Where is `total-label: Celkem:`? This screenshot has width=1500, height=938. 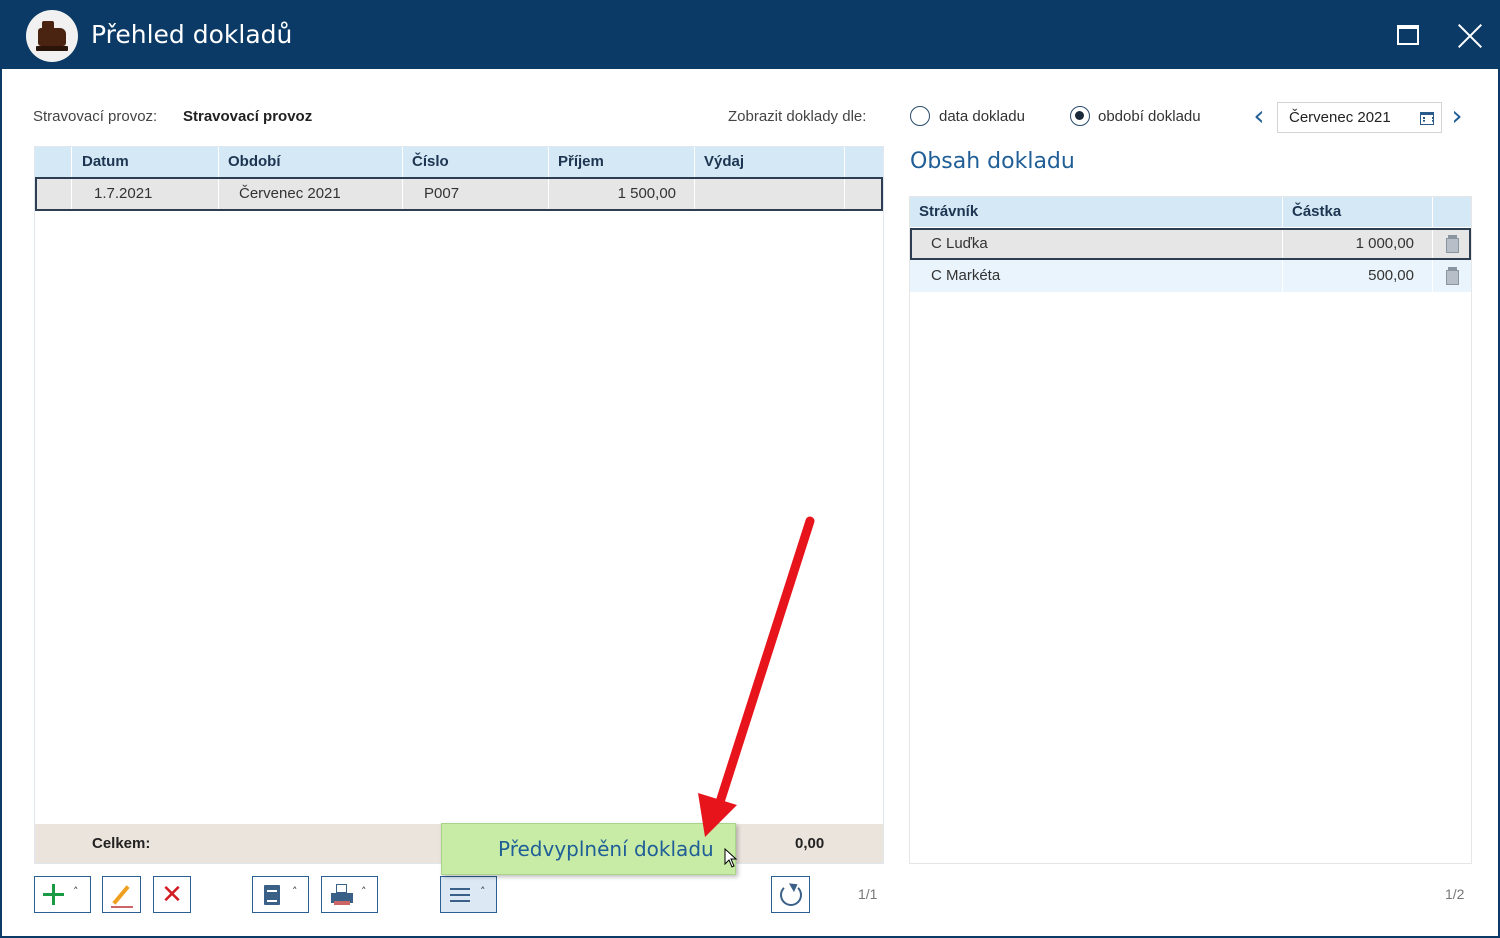
total-label: Celkem: is located at coordinates (121, 843).